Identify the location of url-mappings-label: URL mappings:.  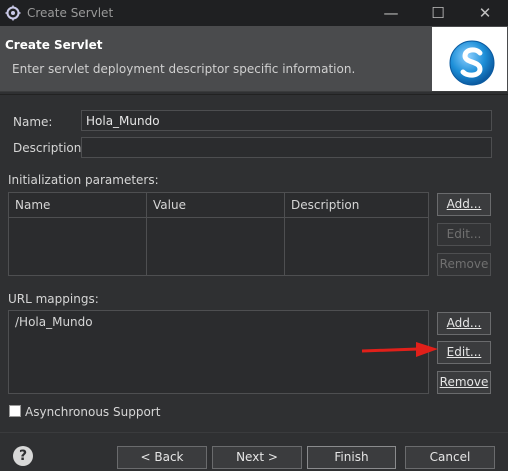
(53, 299).